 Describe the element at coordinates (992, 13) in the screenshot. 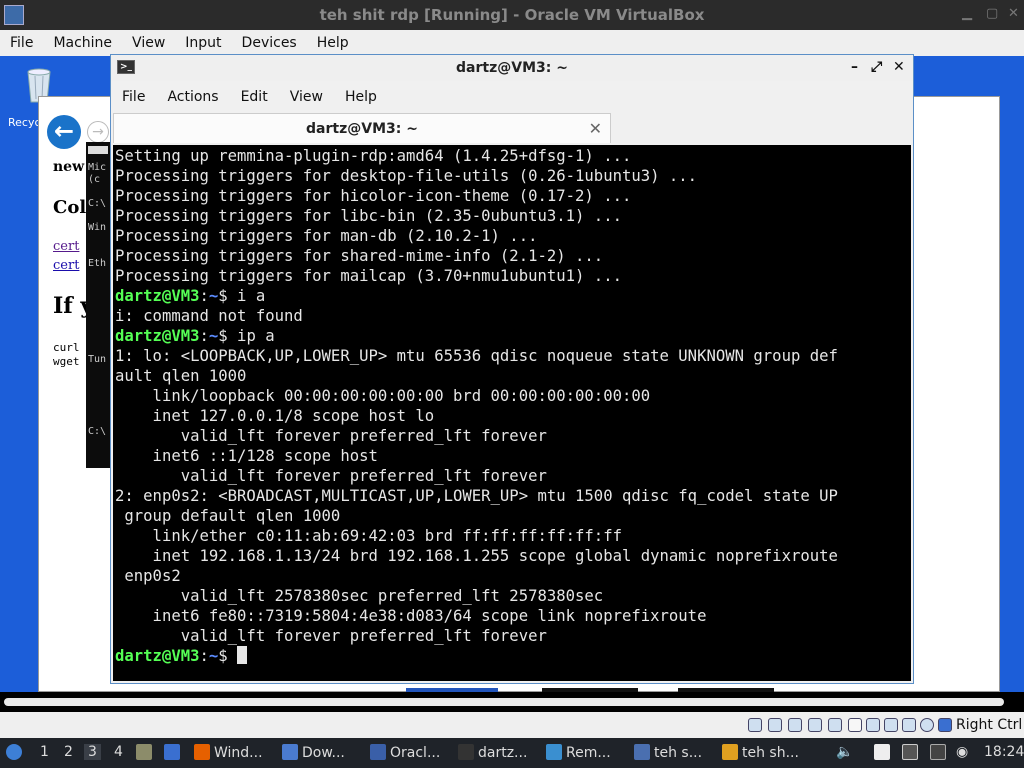

I see `maximize-icon: ▢` at that location.